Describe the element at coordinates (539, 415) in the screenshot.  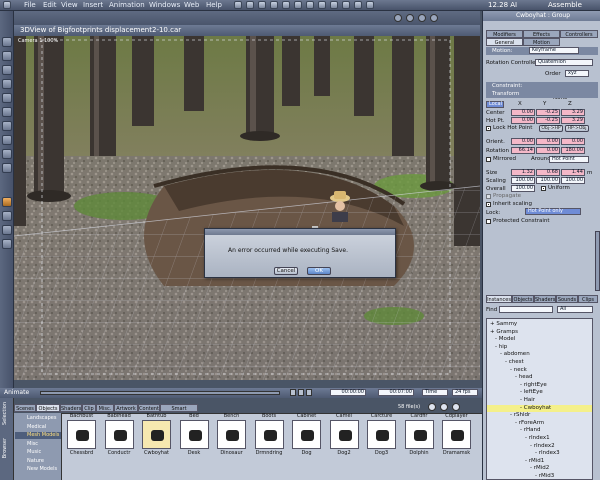
I see `tree-item: - rShldr` at that location.